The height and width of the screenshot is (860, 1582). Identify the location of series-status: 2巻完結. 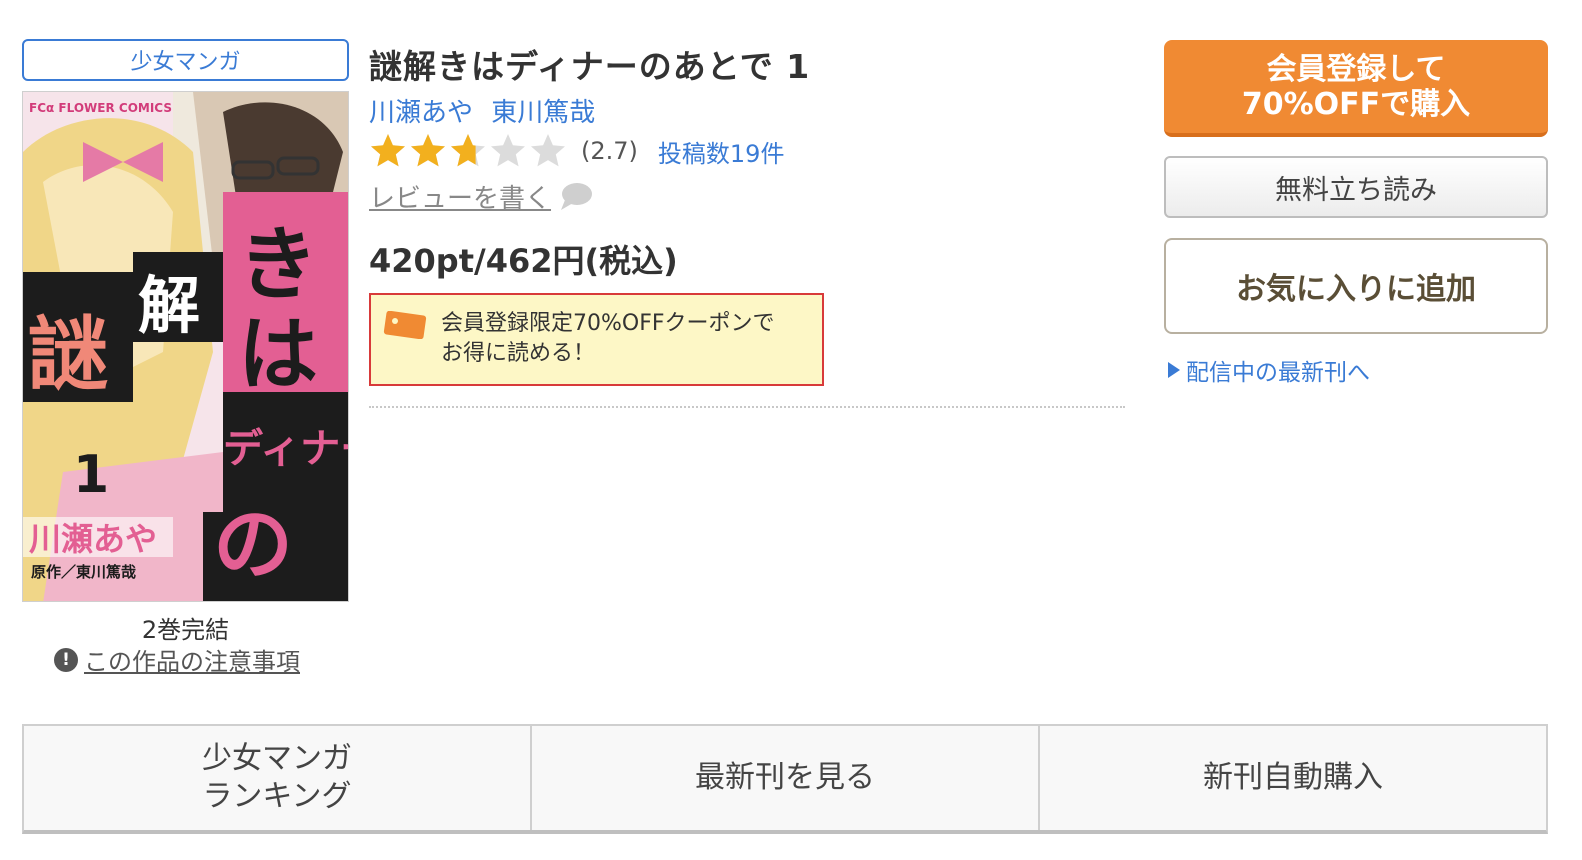
(185, 630).